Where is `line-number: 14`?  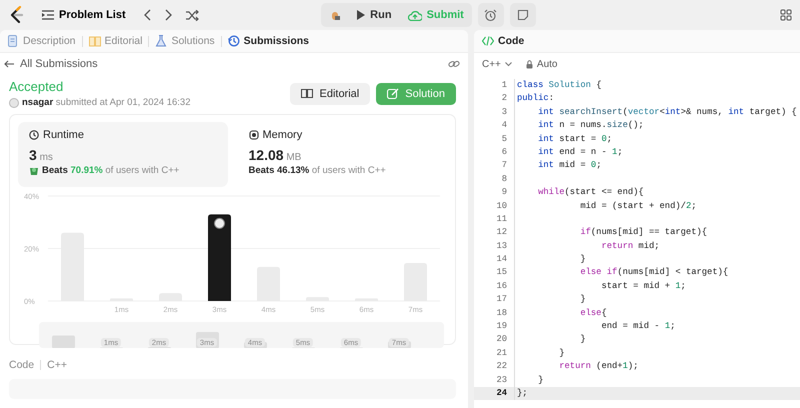
line-number: 14 is located at coordinates (501, 259).